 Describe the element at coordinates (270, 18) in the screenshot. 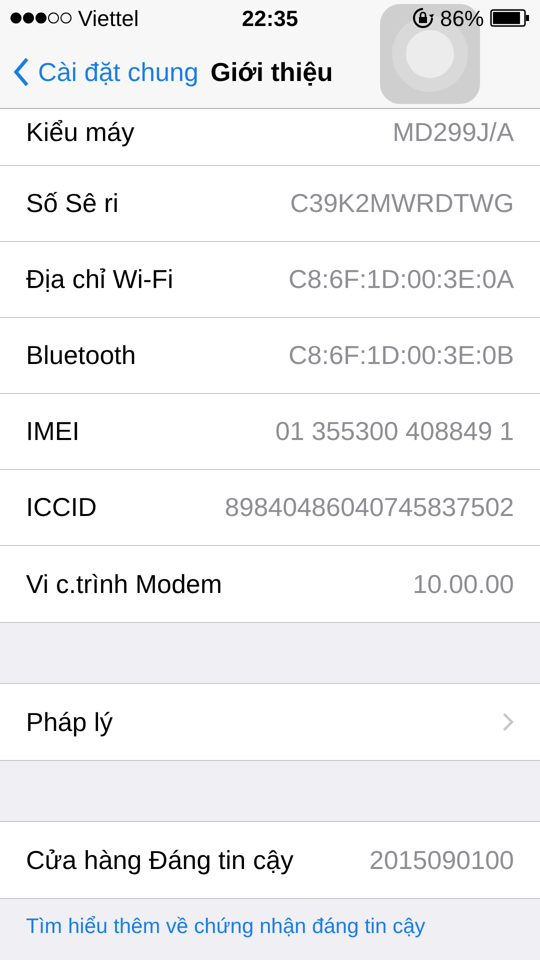

I see `clock: 22:35` at that location.